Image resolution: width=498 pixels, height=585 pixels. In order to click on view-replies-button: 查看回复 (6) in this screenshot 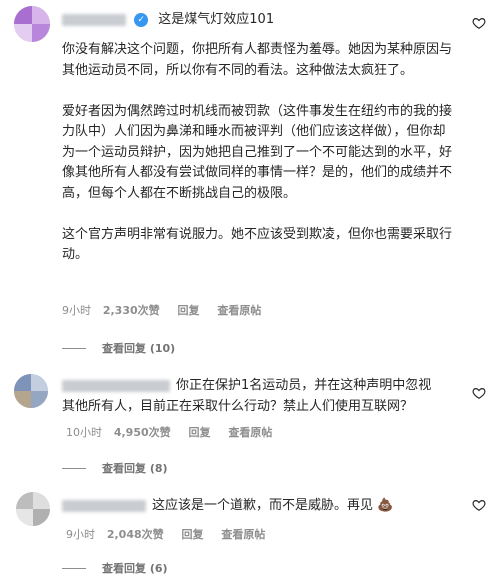, I will do `click(115, 568)`.